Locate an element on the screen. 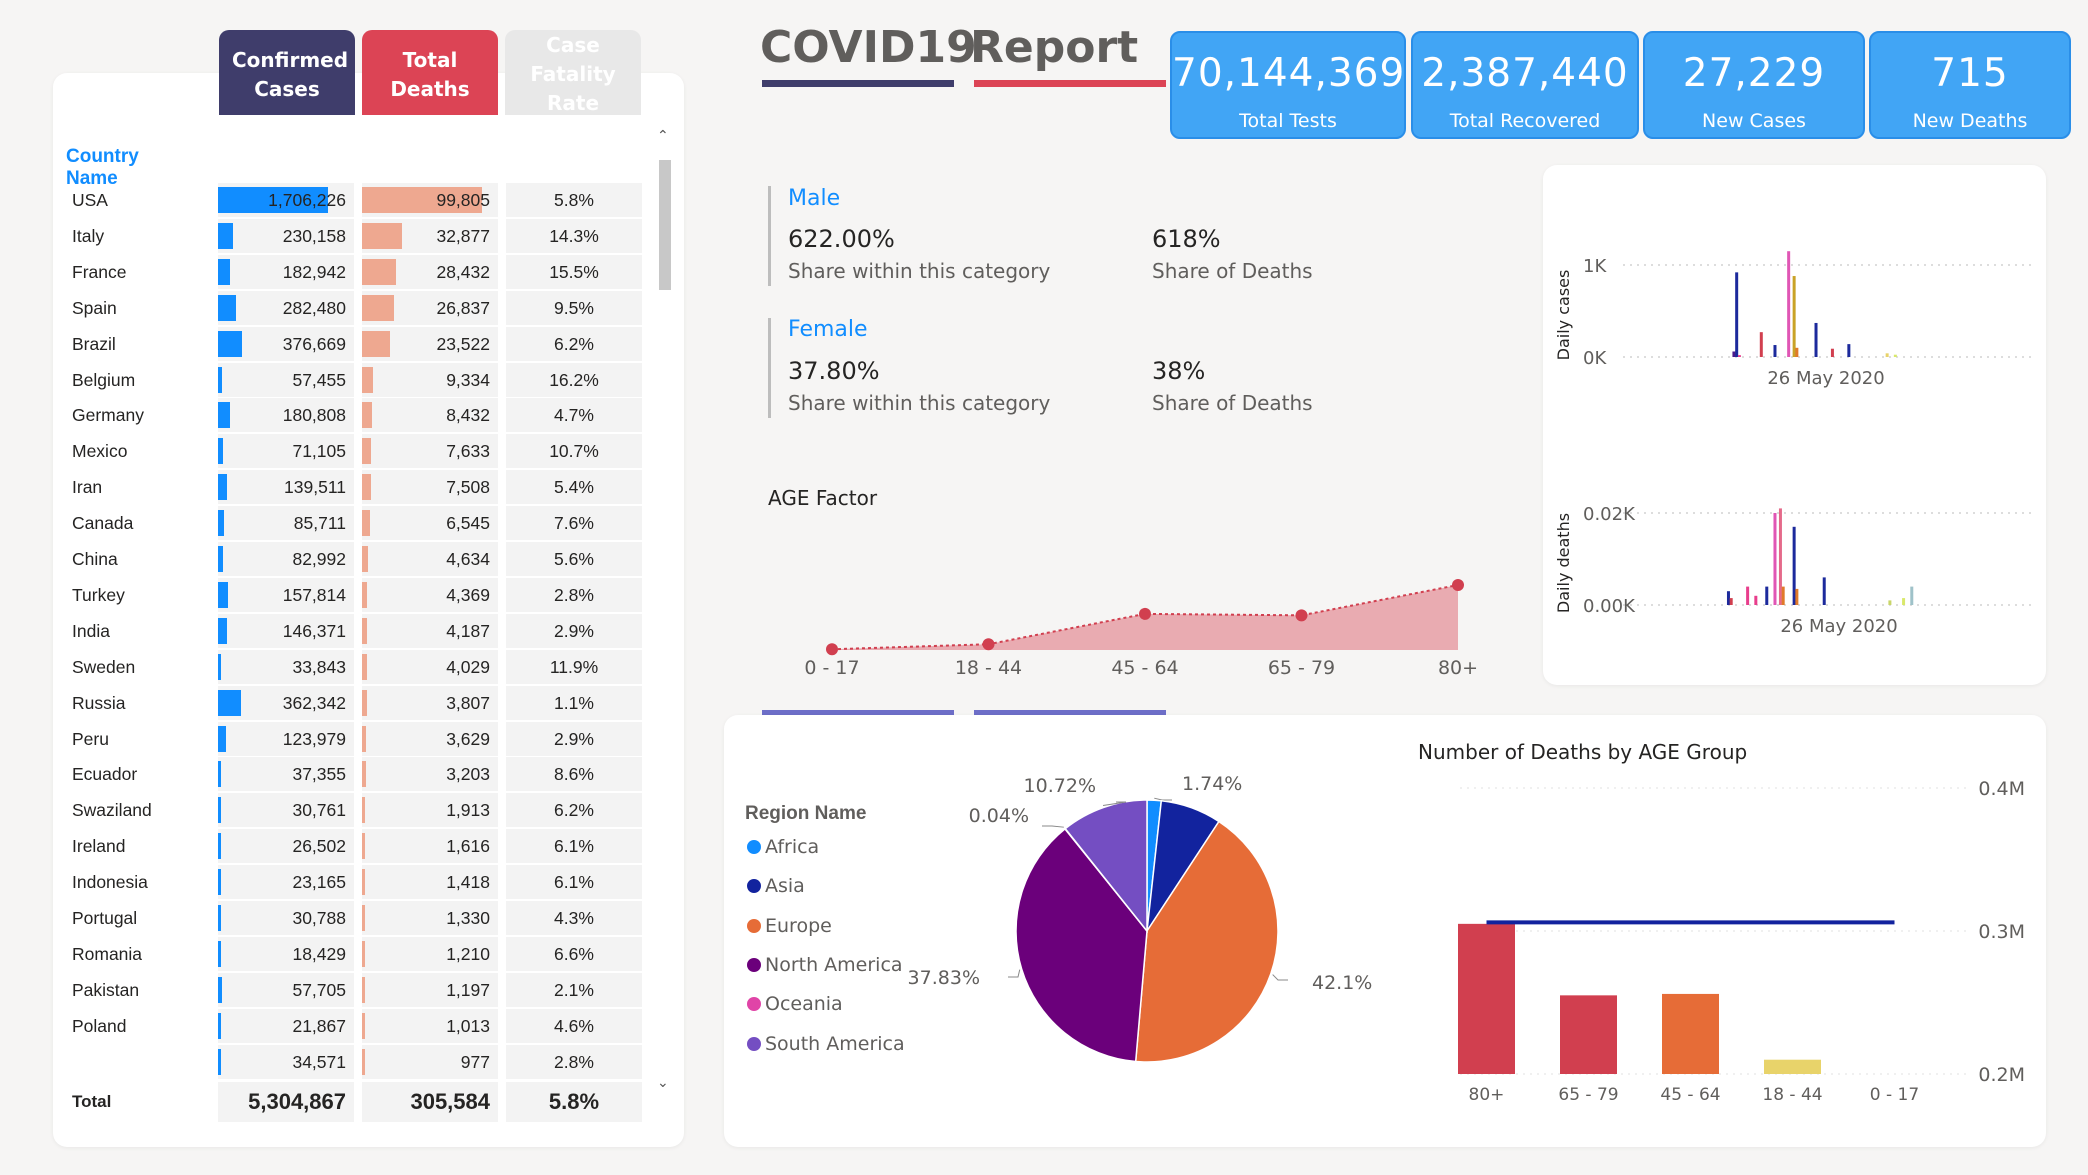  cell-deaths: 4,187 is located at coordinates (430, 630).